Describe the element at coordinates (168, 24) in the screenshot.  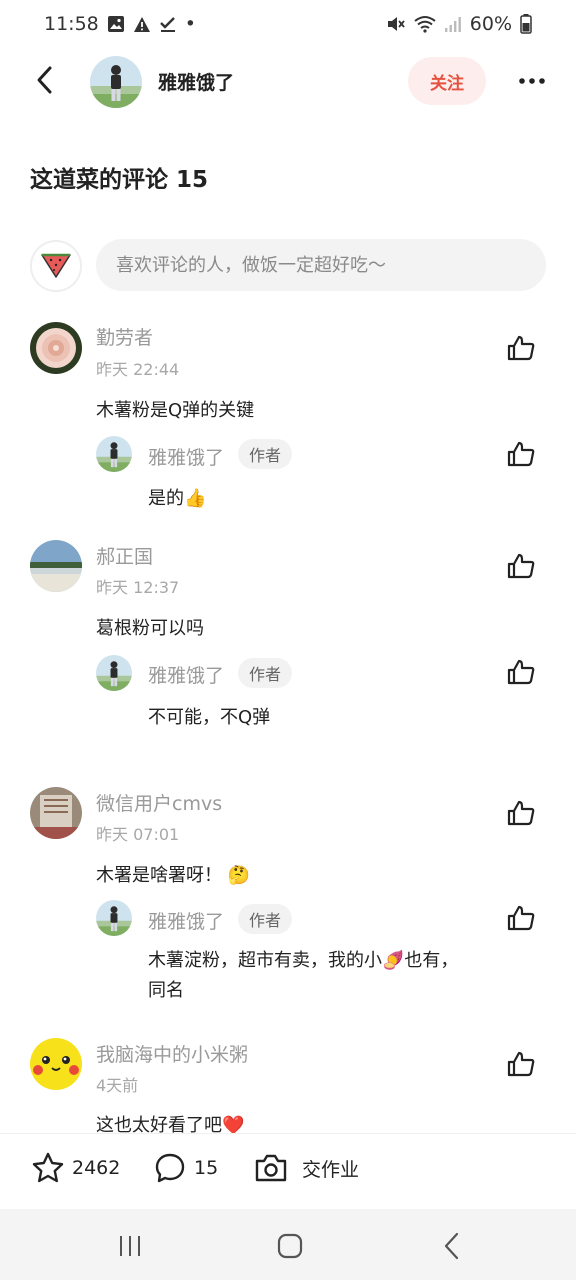
I see `task-done-icon` at that location.